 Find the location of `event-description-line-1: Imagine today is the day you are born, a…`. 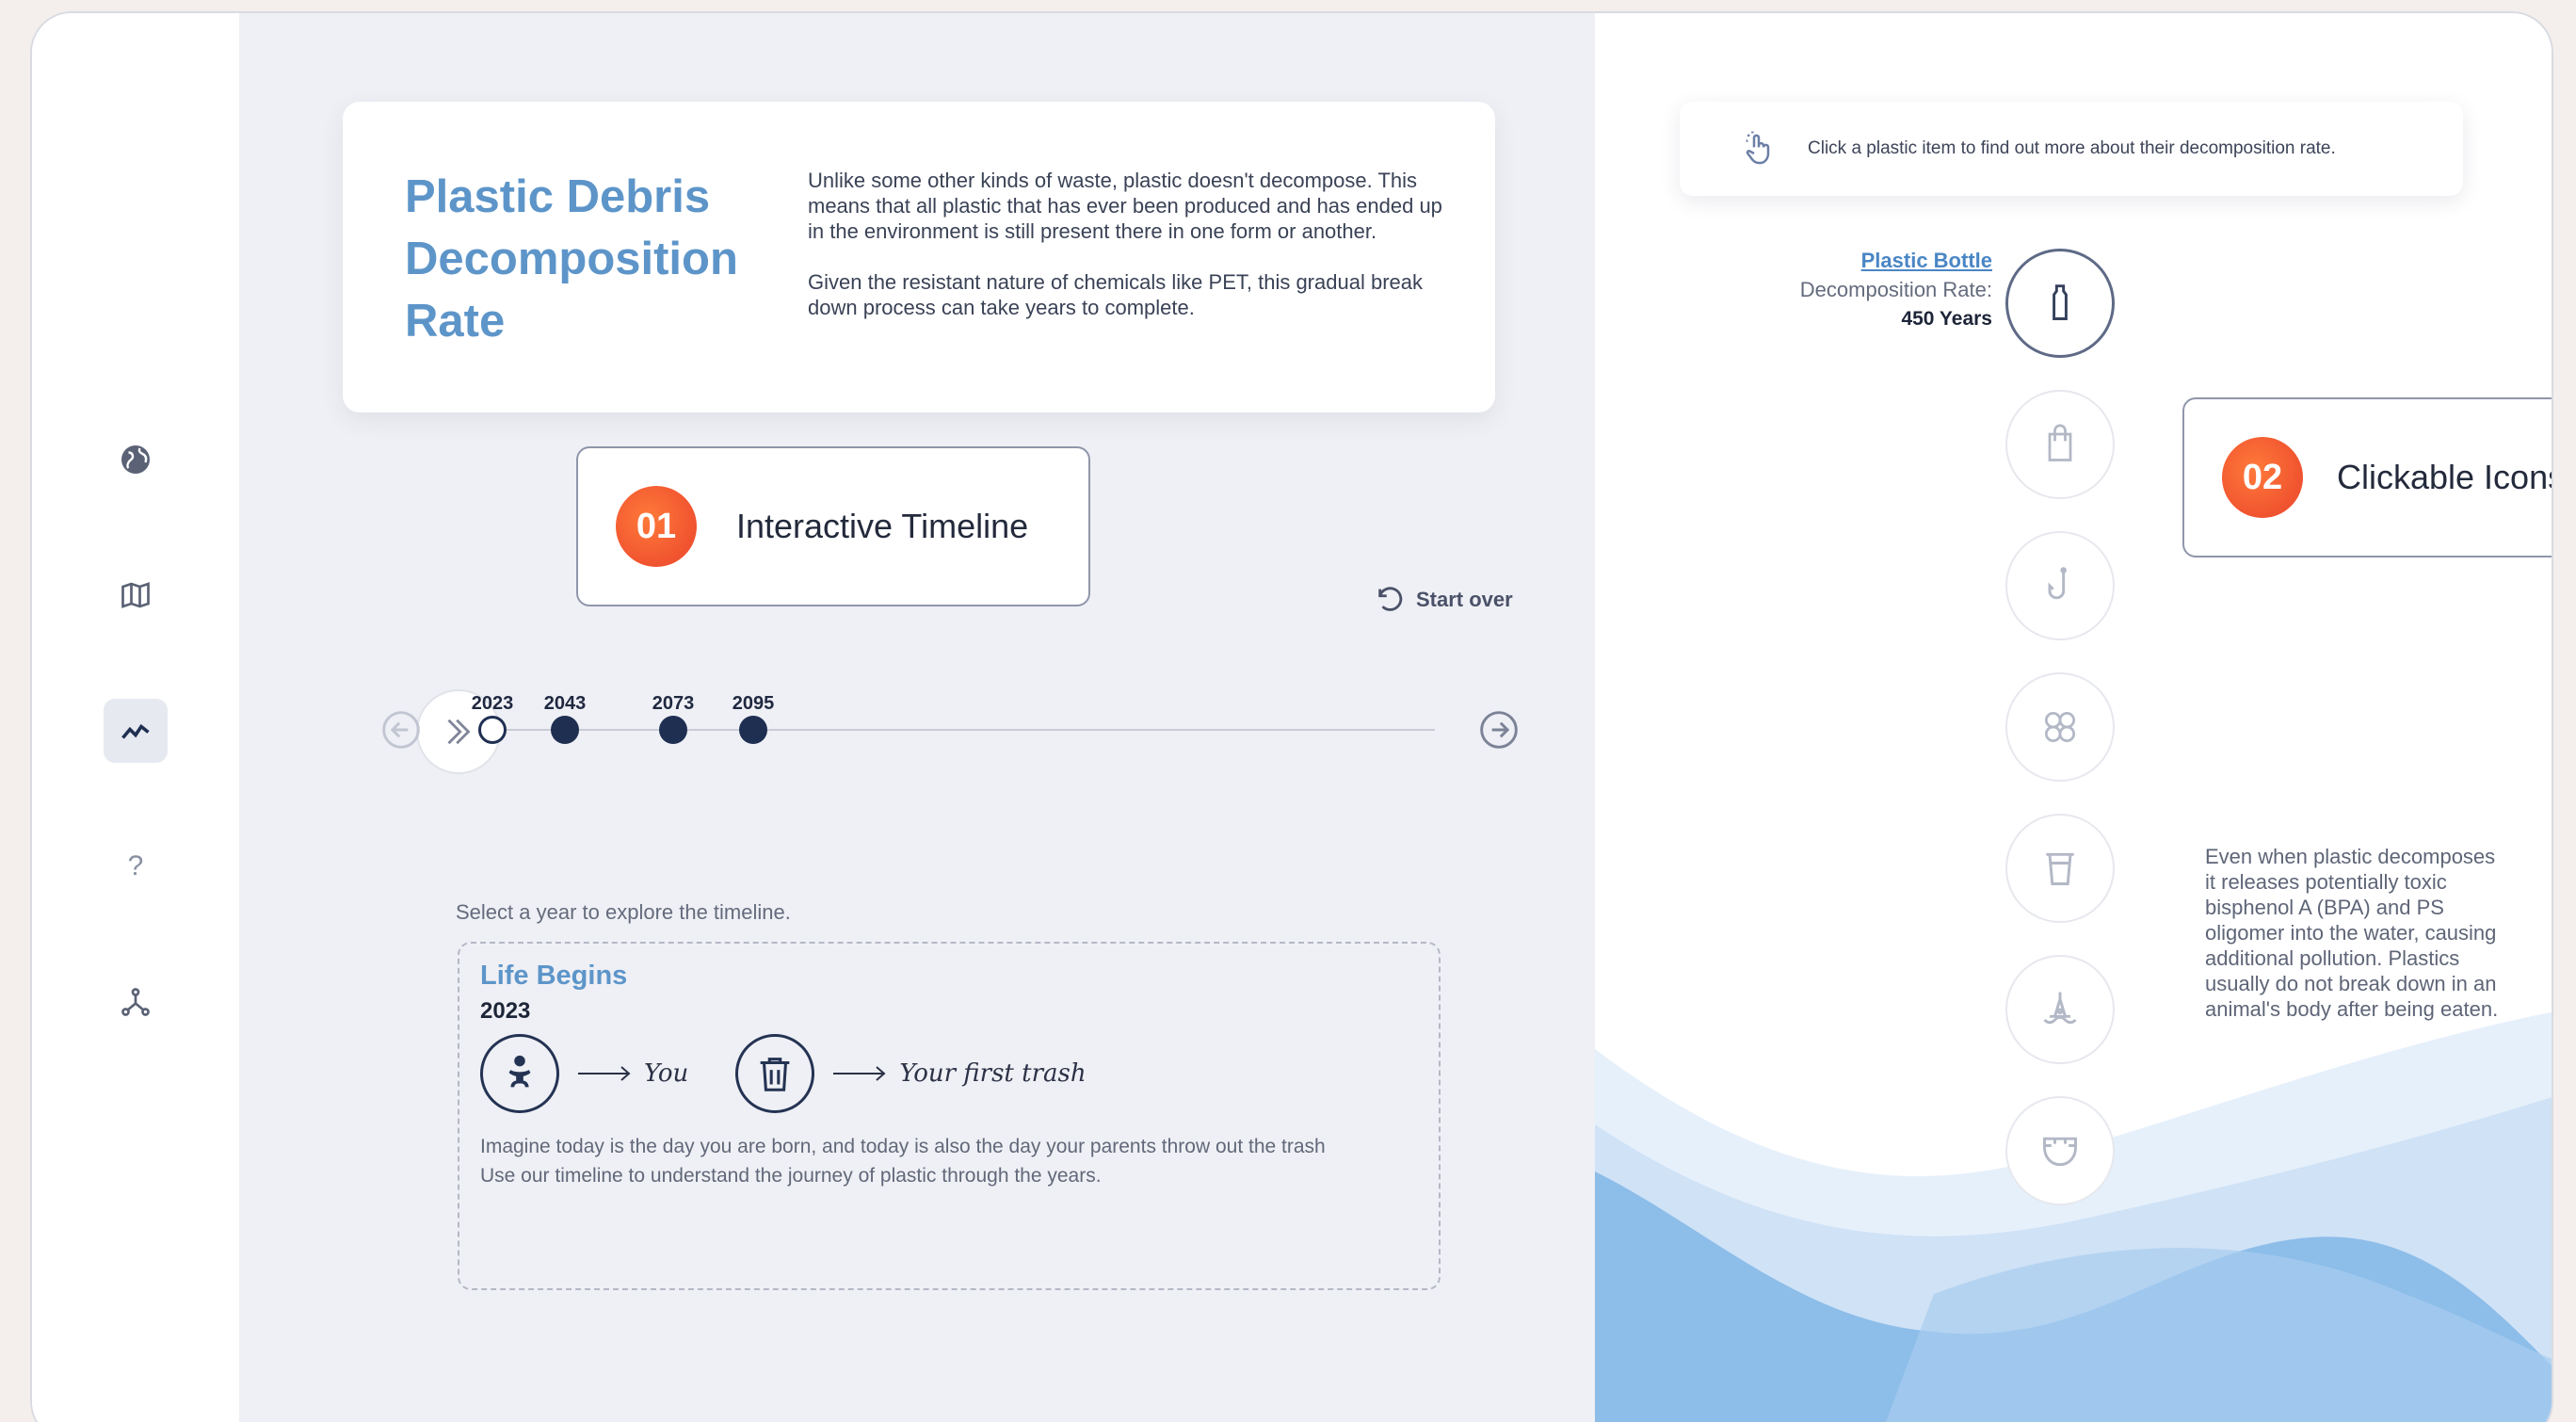

event-description-line-1: Imagine today is the day you are born, a… is located at coordinates (903, 1146).